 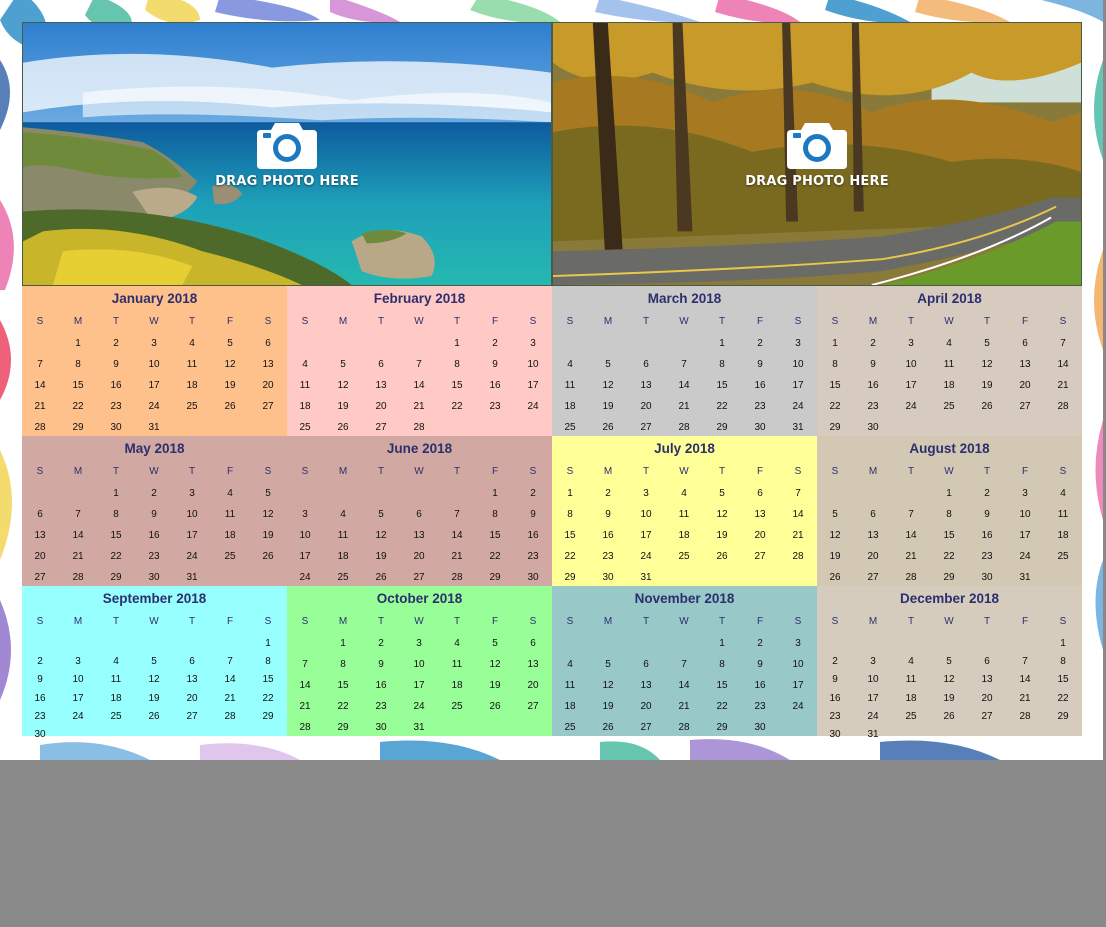 I want to click on photo-drop-zone-1: DRAG PHOTO HERE, so click(x=287, y=154).